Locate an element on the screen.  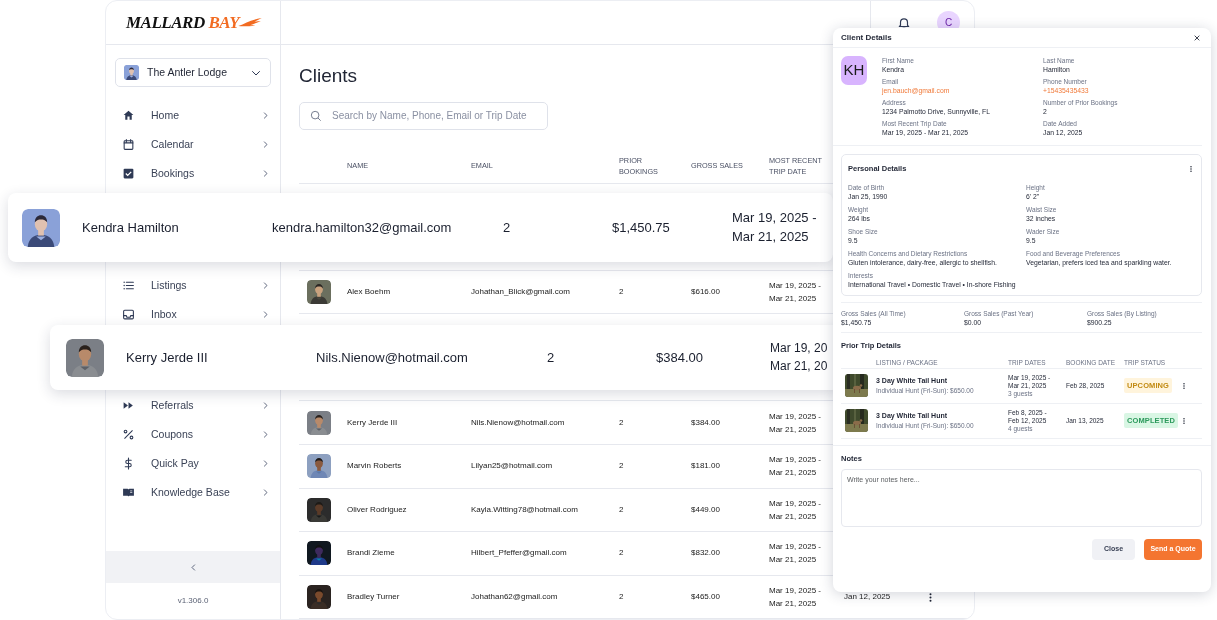
trip-dates: Mar 19, 20 Mar 21, 20 is located at coordinates (799, 357).